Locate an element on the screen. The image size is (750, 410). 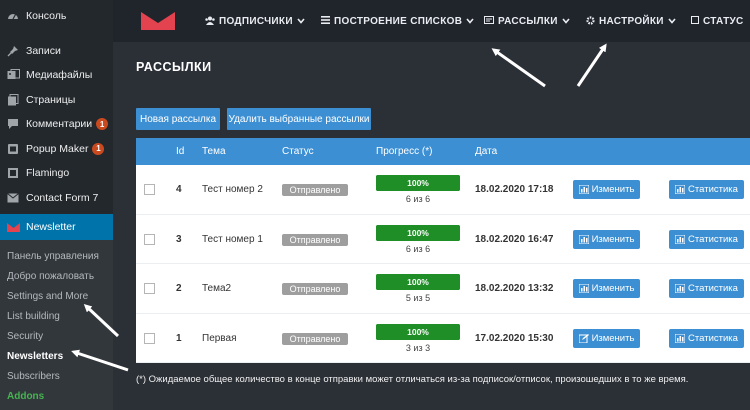
nav-list-building: ПОСТРОЕНИЕ СПИСКОВ is located at coordinates (397, 21).